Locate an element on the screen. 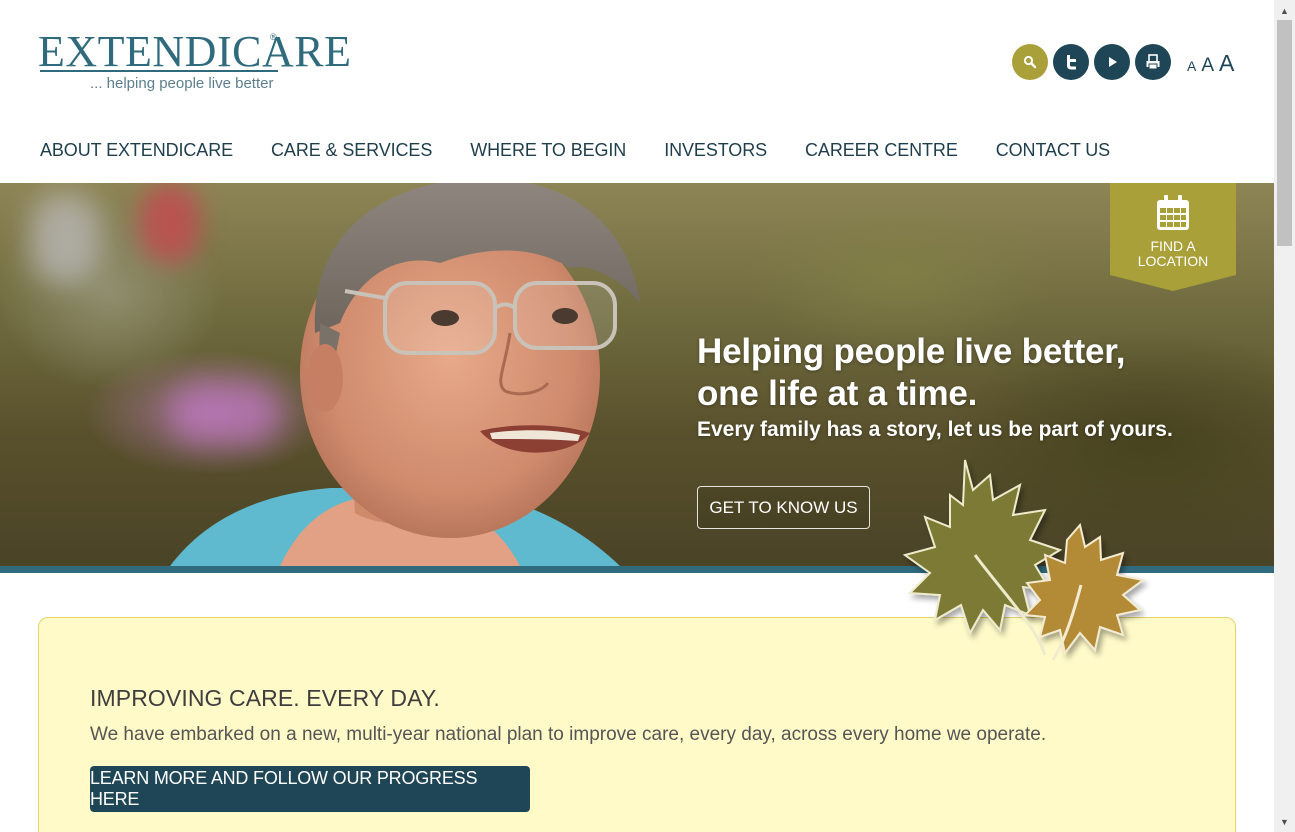 This screenshot has width=1295, height=832. text-size-medium: A is located at coordinates (1207, 66).